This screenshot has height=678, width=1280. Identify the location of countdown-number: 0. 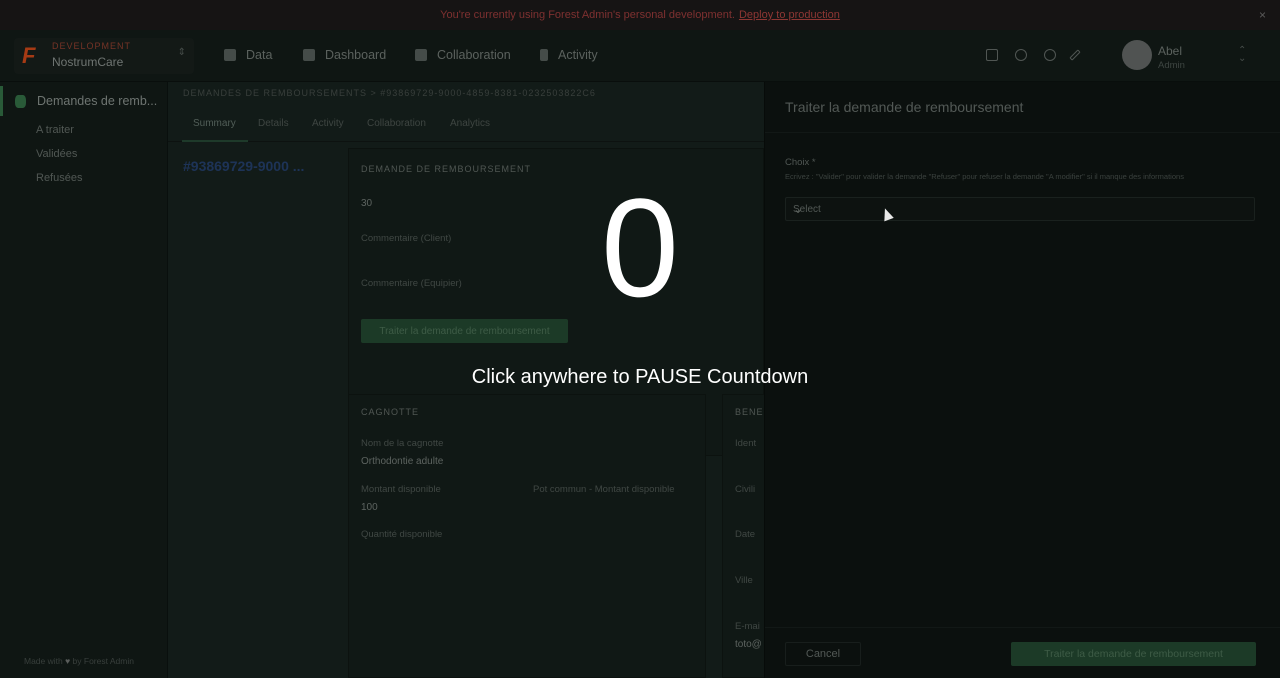
(640, 247).